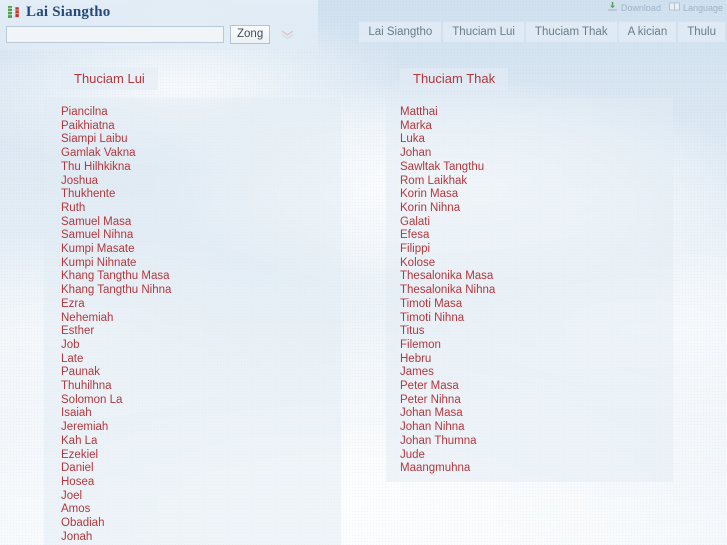 This screenshot has width=727, height=545. What do you see at coordinates (192, 209) in the screenshot?
I see `book-list-item: Ruth` at bounding box center [192, 209].